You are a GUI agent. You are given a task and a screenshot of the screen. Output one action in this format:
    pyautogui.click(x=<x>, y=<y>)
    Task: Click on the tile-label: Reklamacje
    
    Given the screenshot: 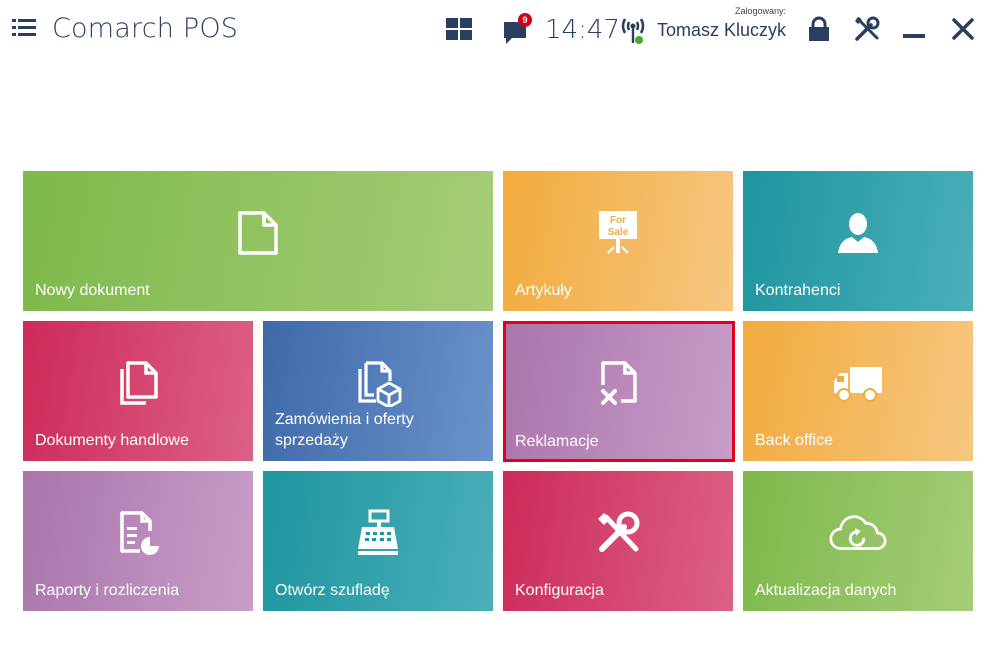 What is the action you would take?
    pyautogui.click(x=557, y=441)
    